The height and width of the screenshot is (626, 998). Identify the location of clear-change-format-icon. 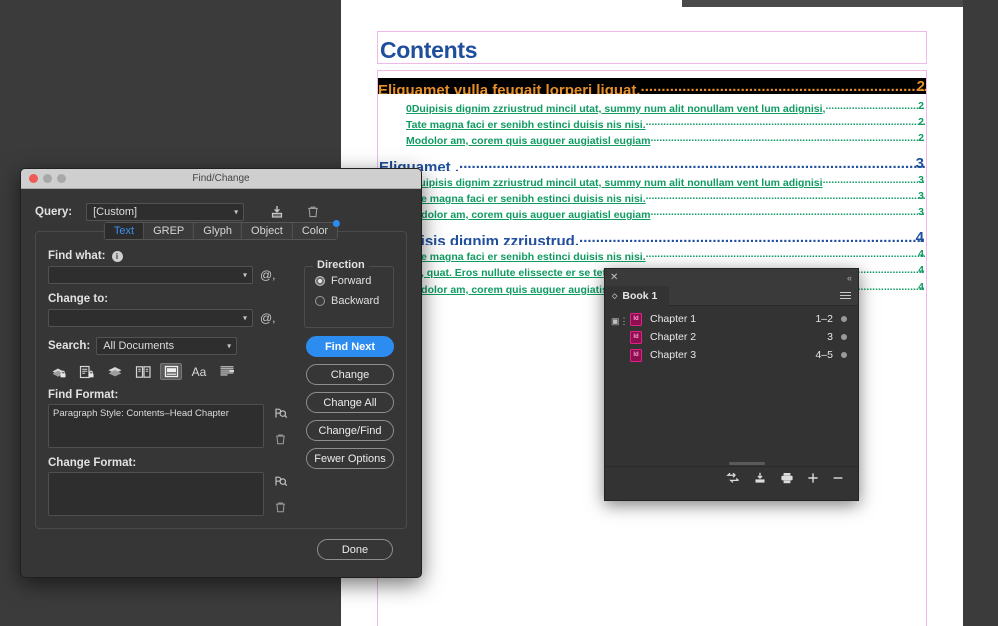
(280, 507).